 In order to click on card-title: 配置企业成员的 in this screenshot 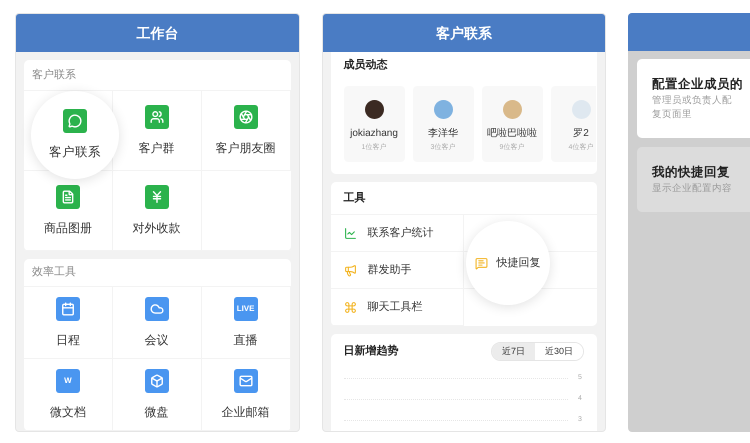, I will do `click(698, 84)`.